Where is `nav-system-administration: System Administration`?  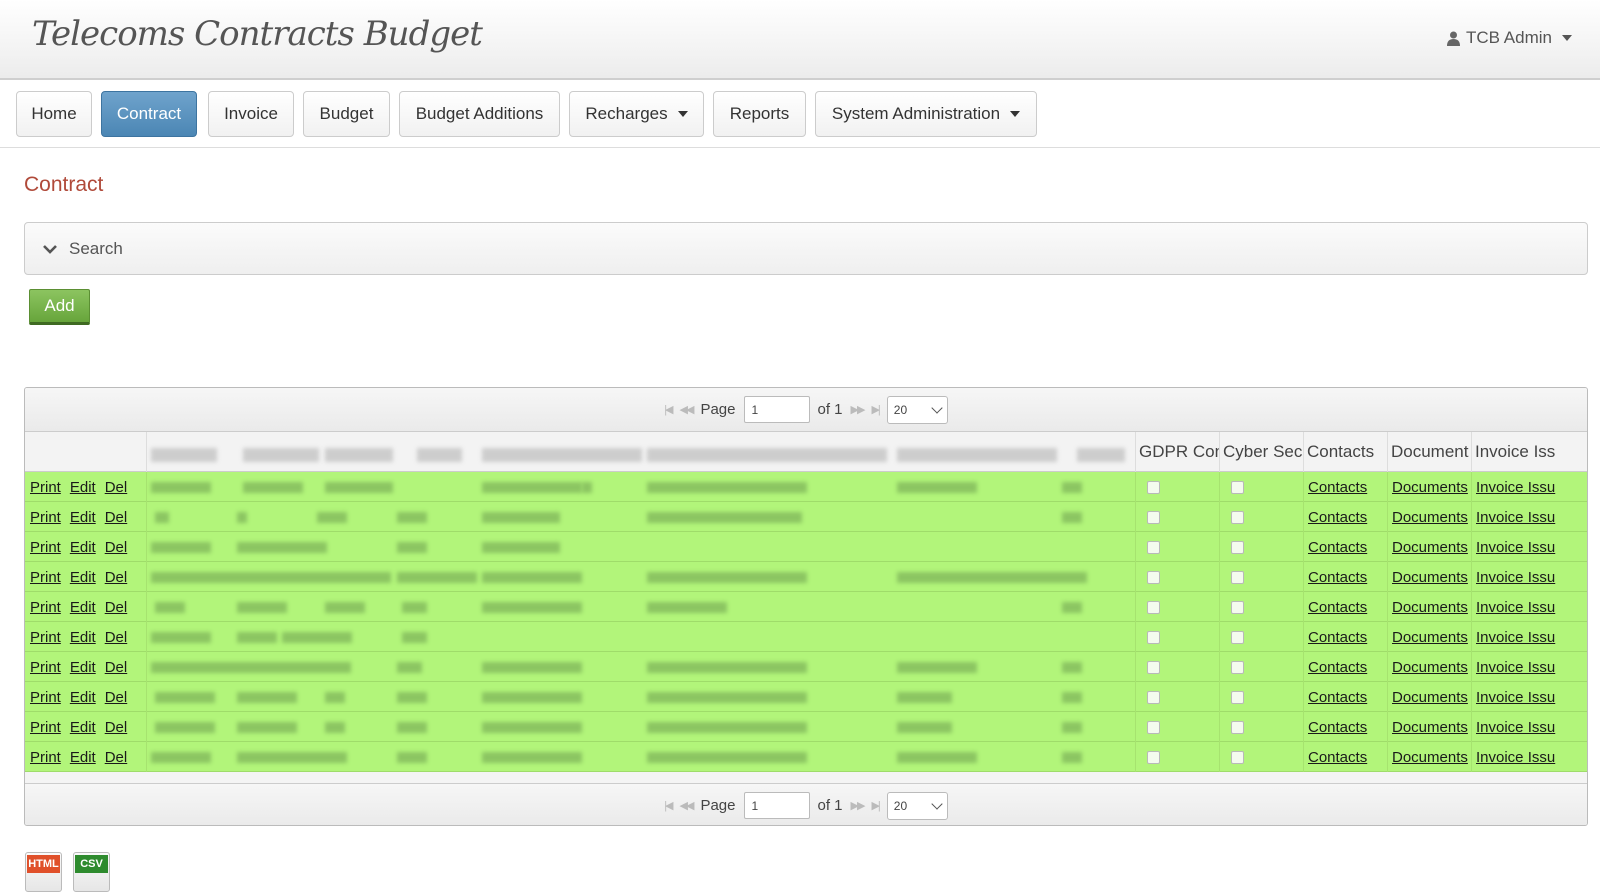 nav-system-administration: System Administration is located at coordinates (926, 114).